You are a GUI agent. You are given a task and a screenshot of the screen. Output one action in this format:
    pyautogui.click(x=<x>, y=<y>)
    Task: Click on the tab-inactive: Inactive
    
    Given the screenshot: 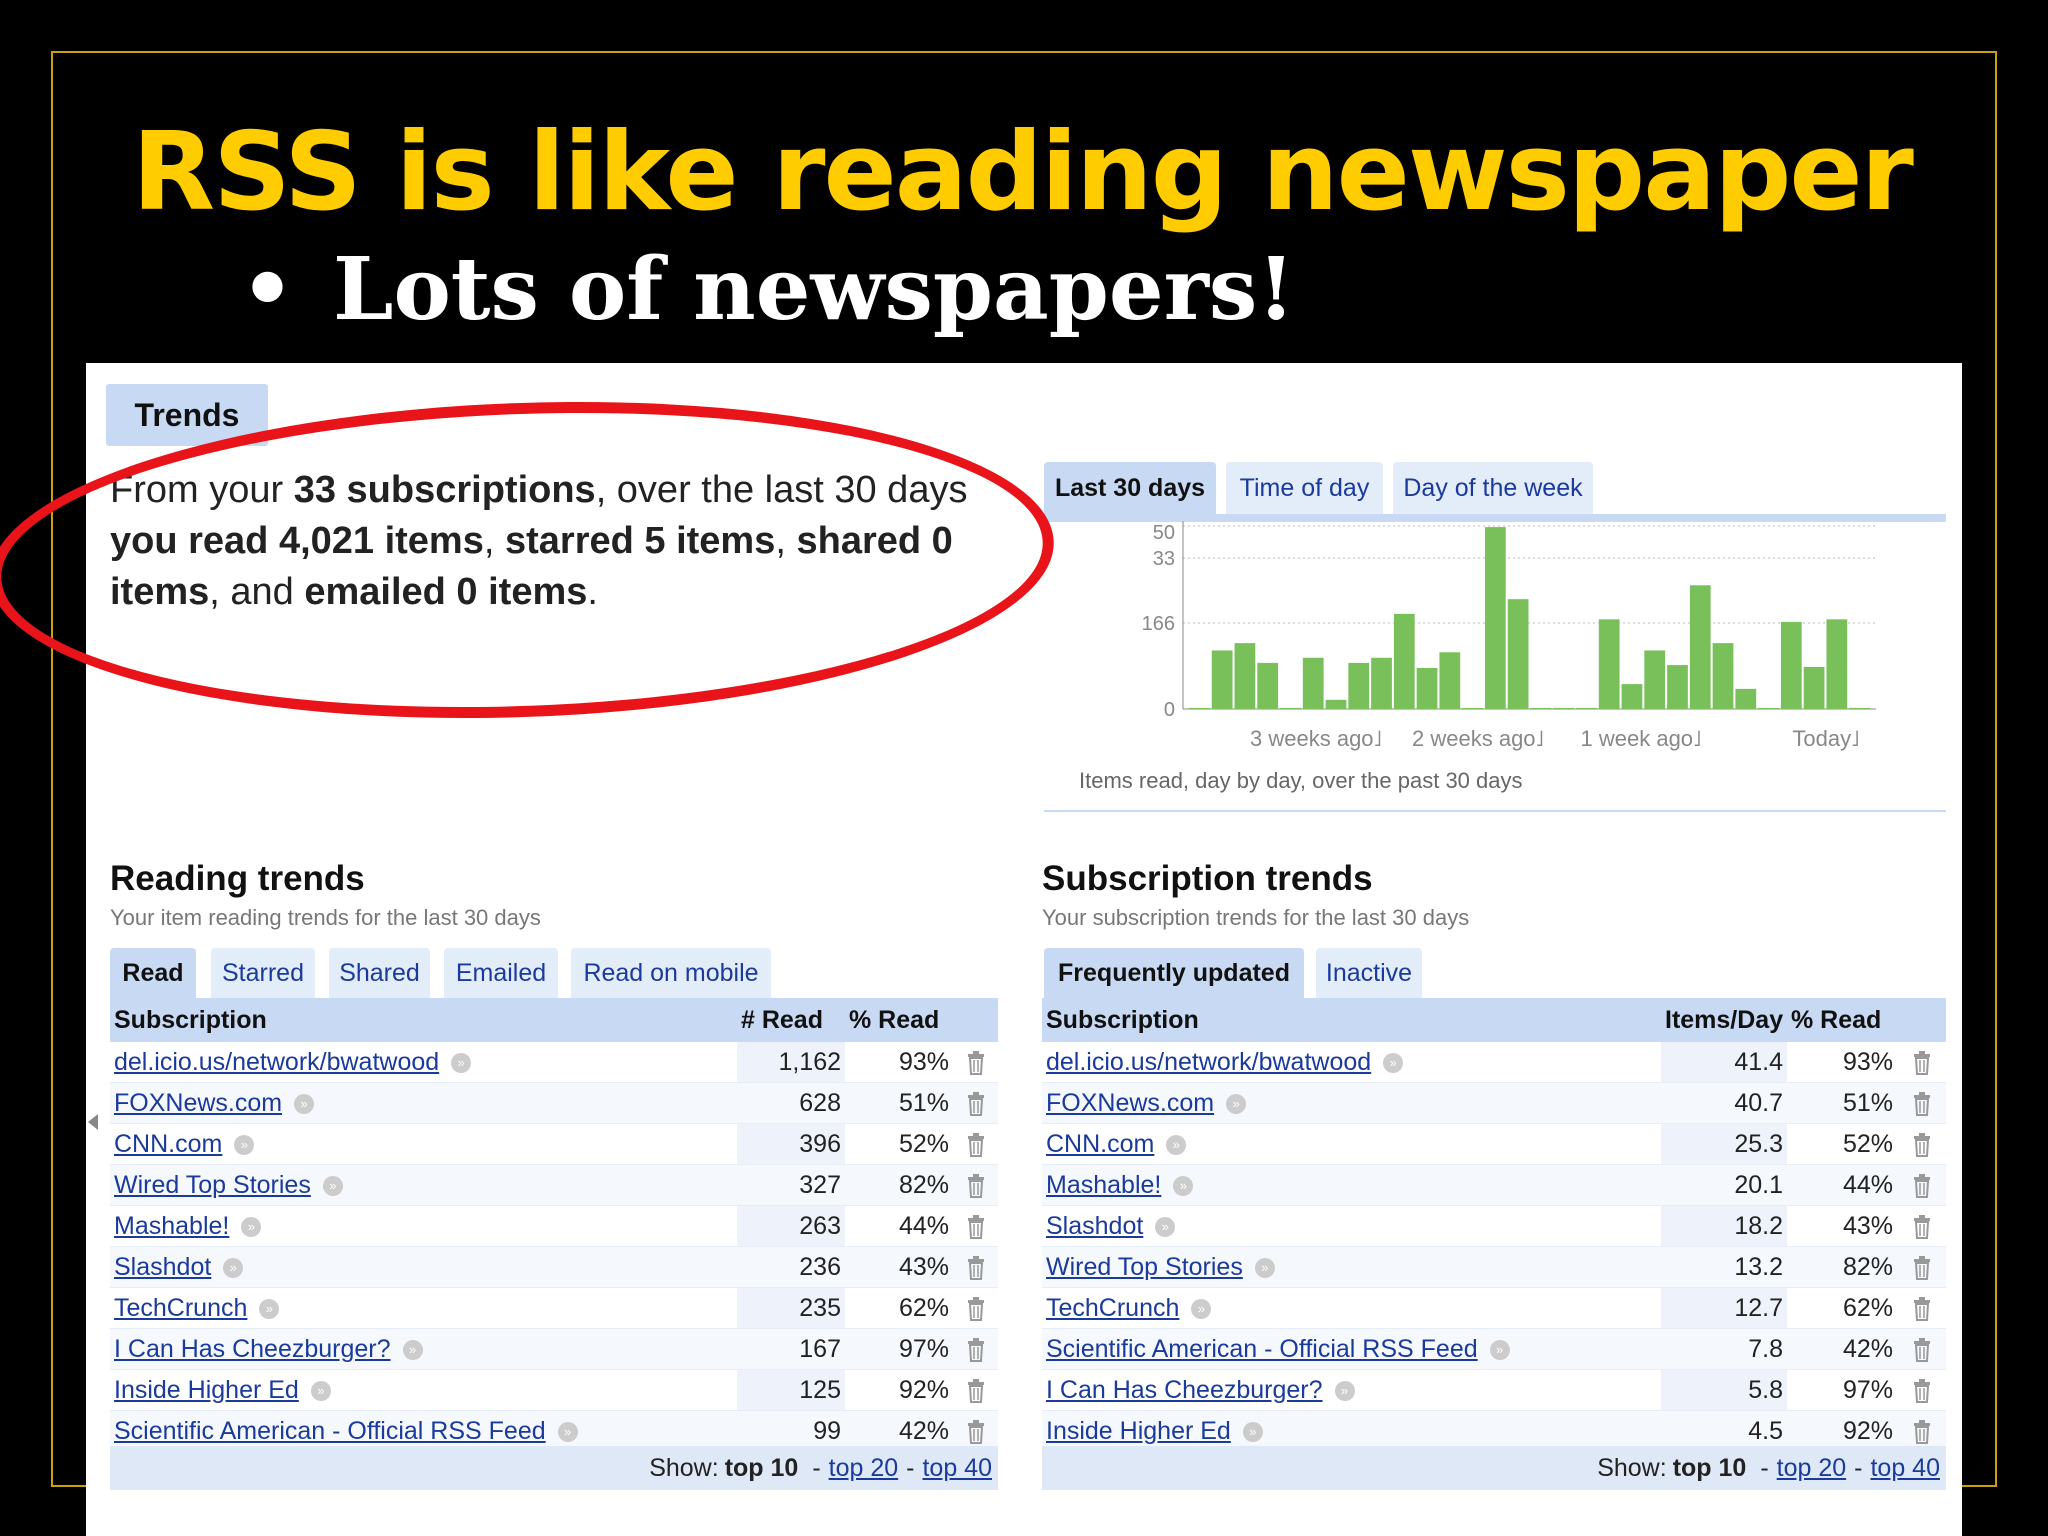 What is the action you would take?
    pyautogui.click(x=1369, y=973)
    